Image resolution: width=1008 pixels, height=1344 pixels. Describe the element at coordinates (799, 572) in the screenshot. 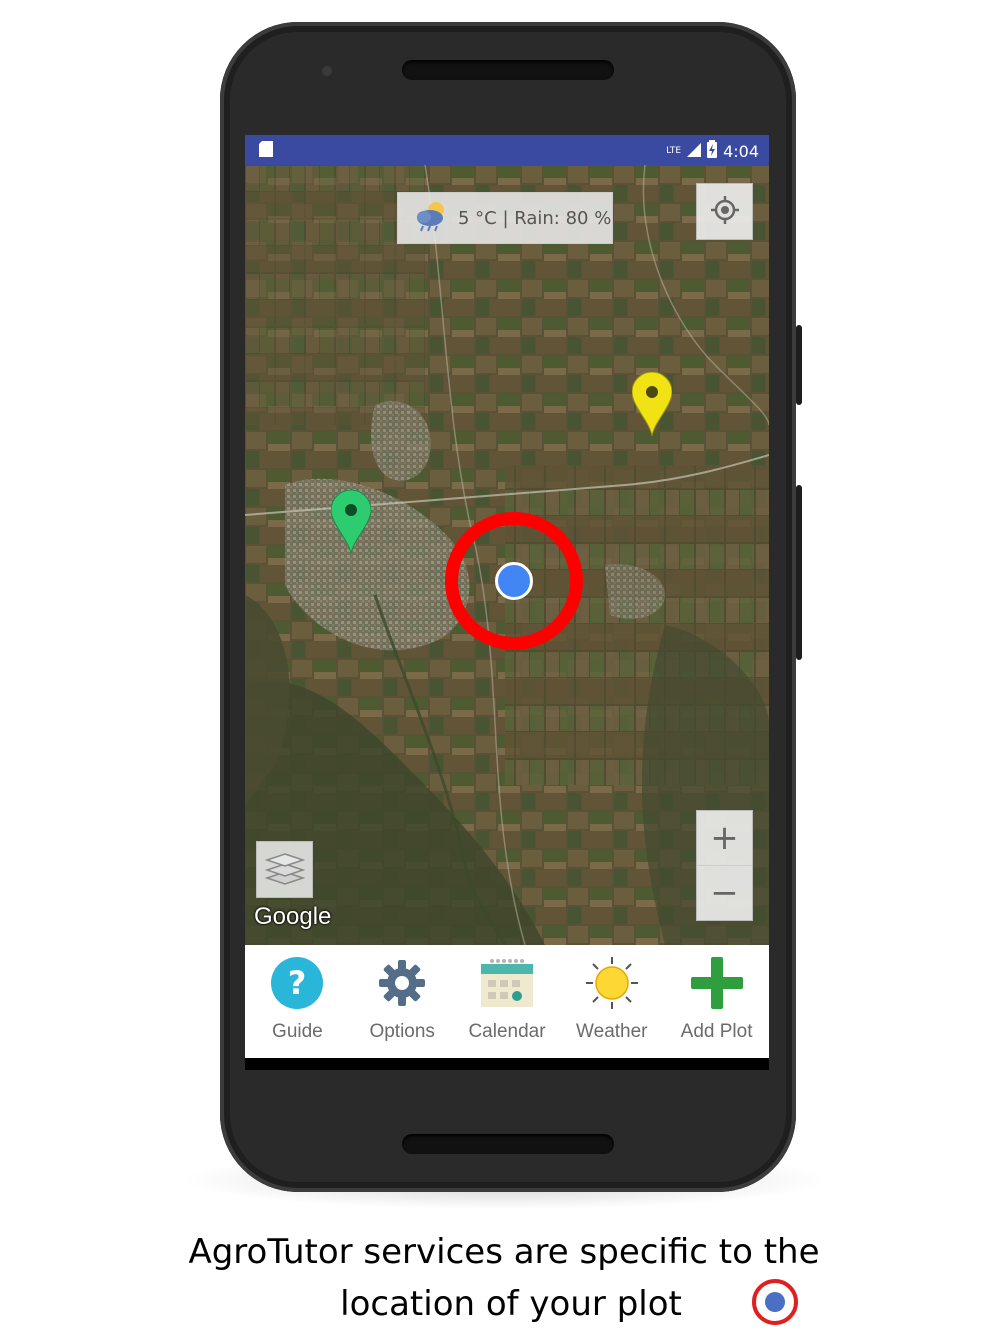

I see `volume-button` at that location.